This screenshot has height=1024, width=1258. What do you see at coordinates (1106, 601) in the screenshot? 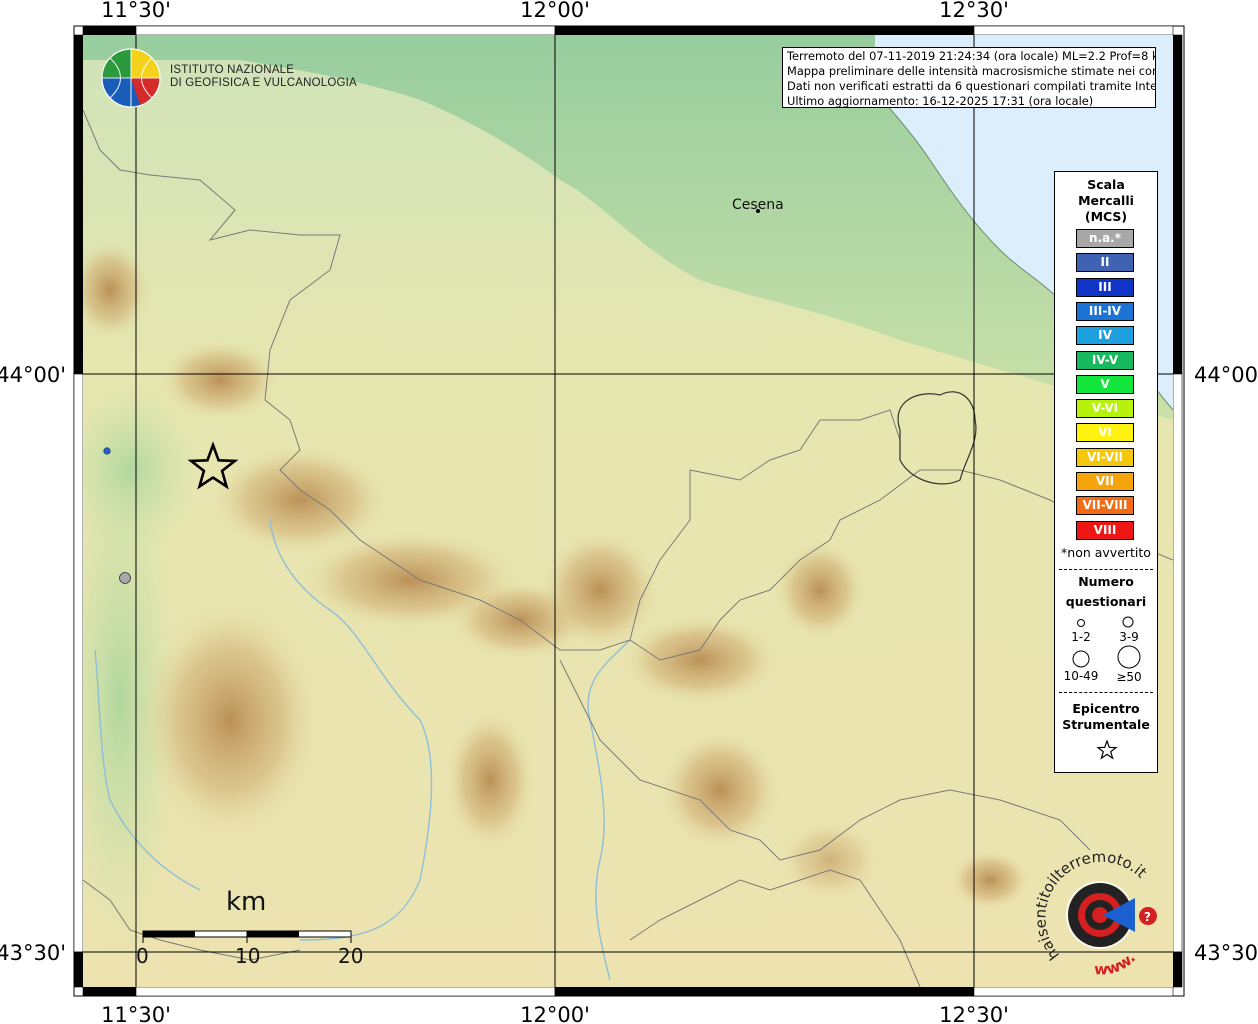
I see `questionnaires-title-2: questionari` at bounding box center [1106, 601].